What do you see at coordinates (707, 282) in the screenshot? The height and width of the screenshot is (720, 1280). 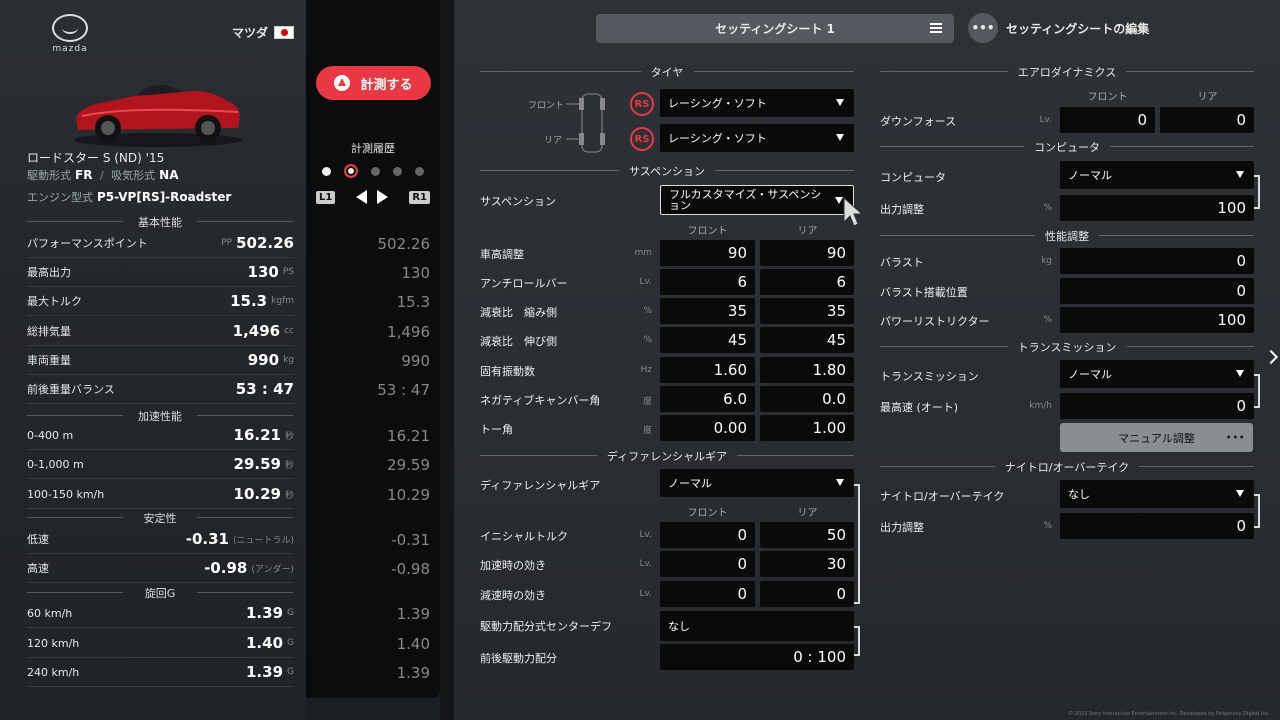 I see `suspension-front-value: 6` at bounding box center [707, 282].